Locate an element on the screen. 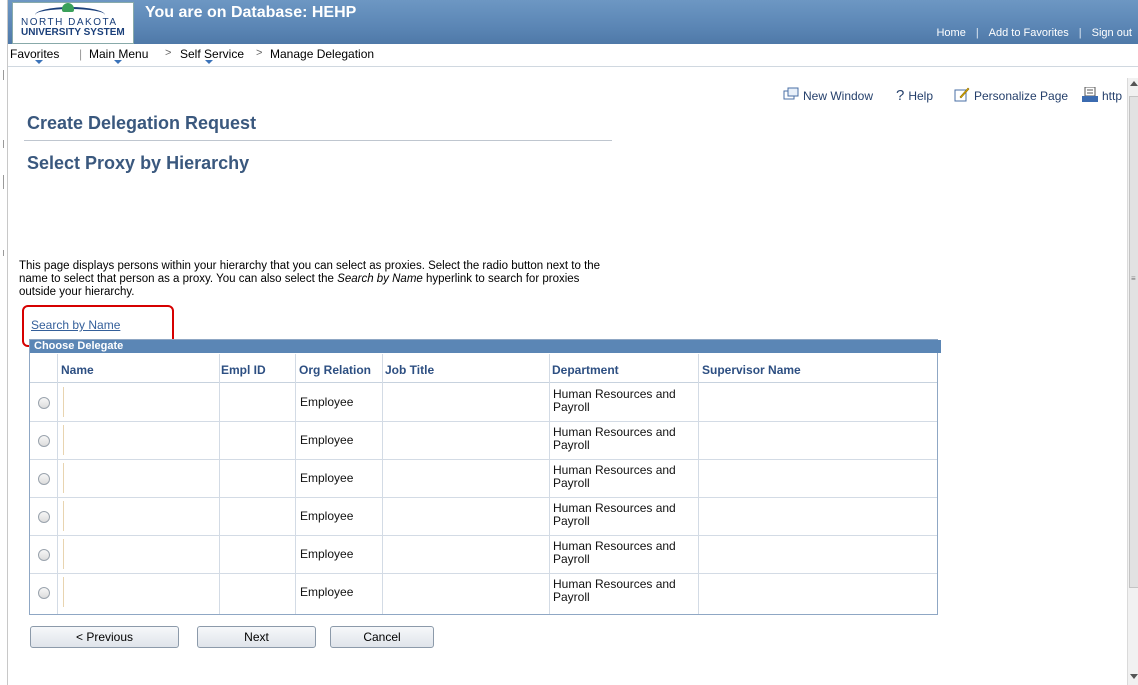 The height and width of the screenshot is (685, 1138). new-window-link: New Window is located at coordinates (828, 95).